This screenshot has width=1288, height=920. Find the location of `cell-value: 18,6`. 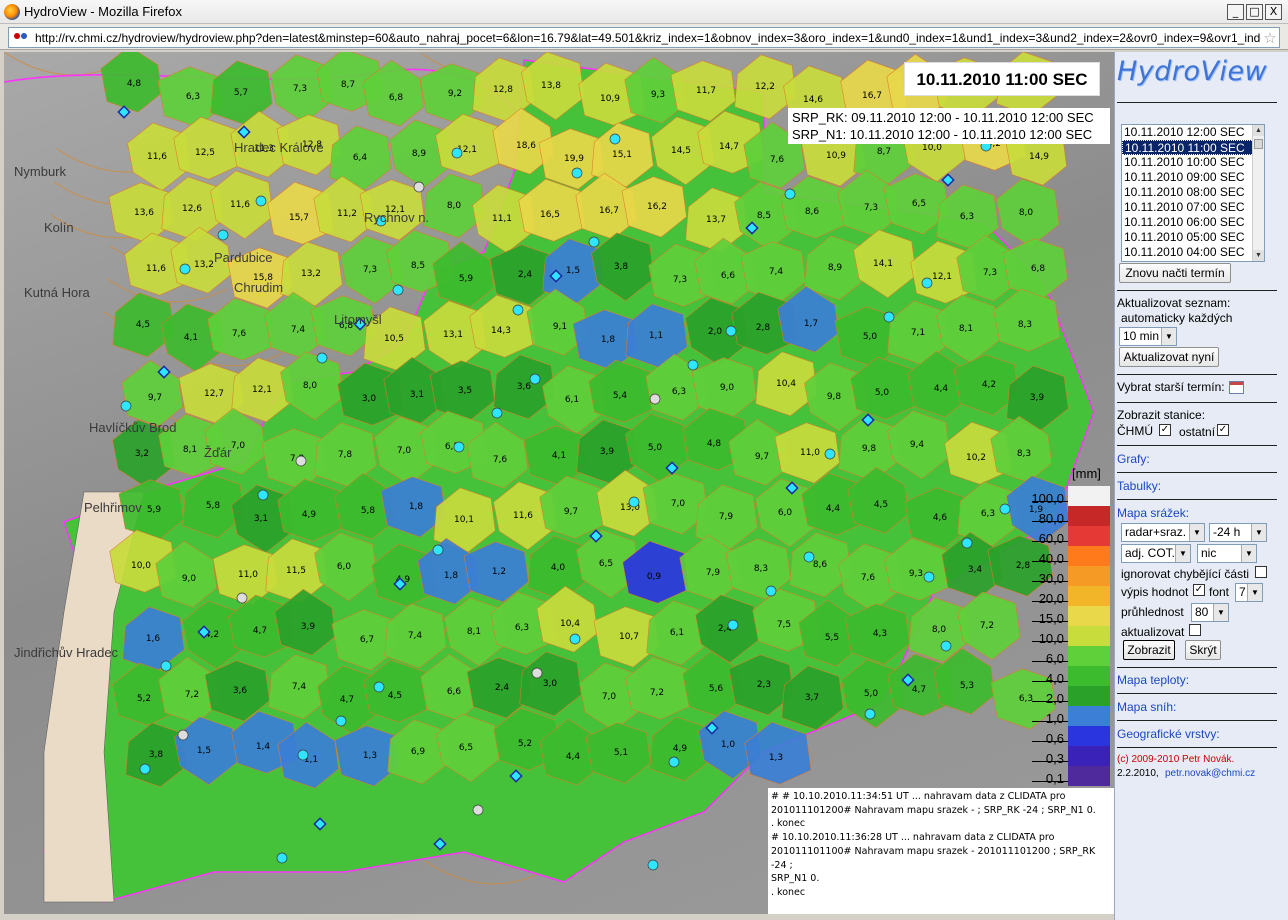

cell-value: 18,6 is located at coordinates (526, 146).